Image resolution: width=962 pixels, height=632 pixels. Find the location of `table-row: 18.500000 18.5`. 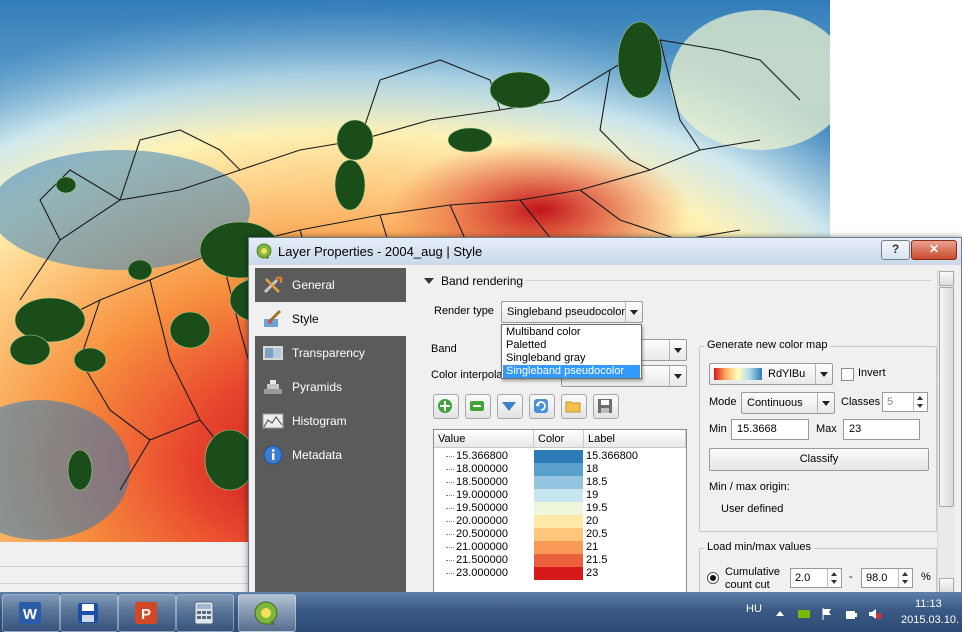

table-row: 18.500000 18.5 is located at coordinates (560, 482).